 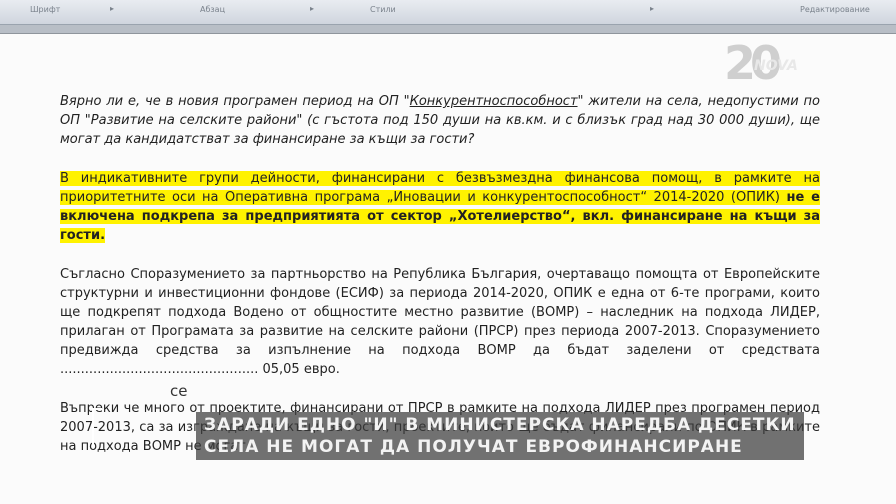 What do you see at coordinates (213, 9) in the screenshot?
I see `toolbar-group-label: Абзац` at bounding box center [213, 9].